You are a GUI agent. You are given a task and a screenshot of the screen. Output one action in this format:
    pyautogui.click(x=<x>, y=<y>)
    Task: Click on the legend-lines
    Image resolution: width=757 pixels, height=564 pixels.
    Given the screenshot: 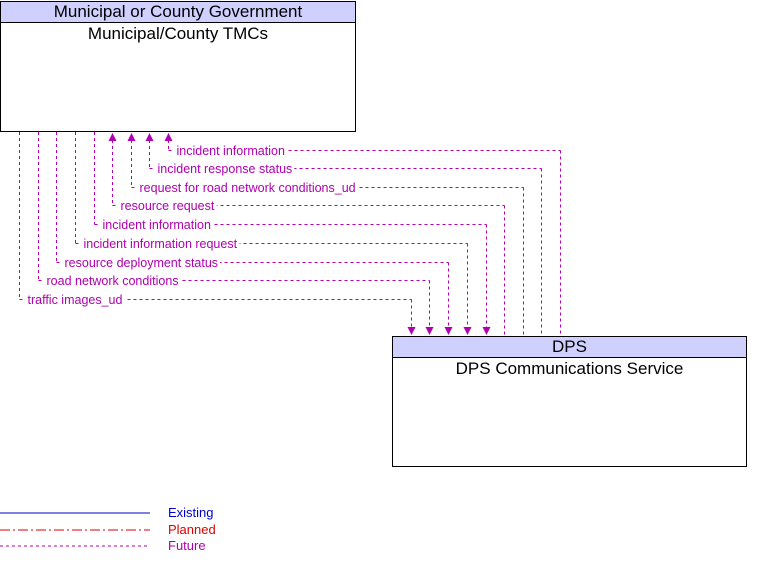 What is the action you would take?
    pyautogui.click(x=75, y=529)
    